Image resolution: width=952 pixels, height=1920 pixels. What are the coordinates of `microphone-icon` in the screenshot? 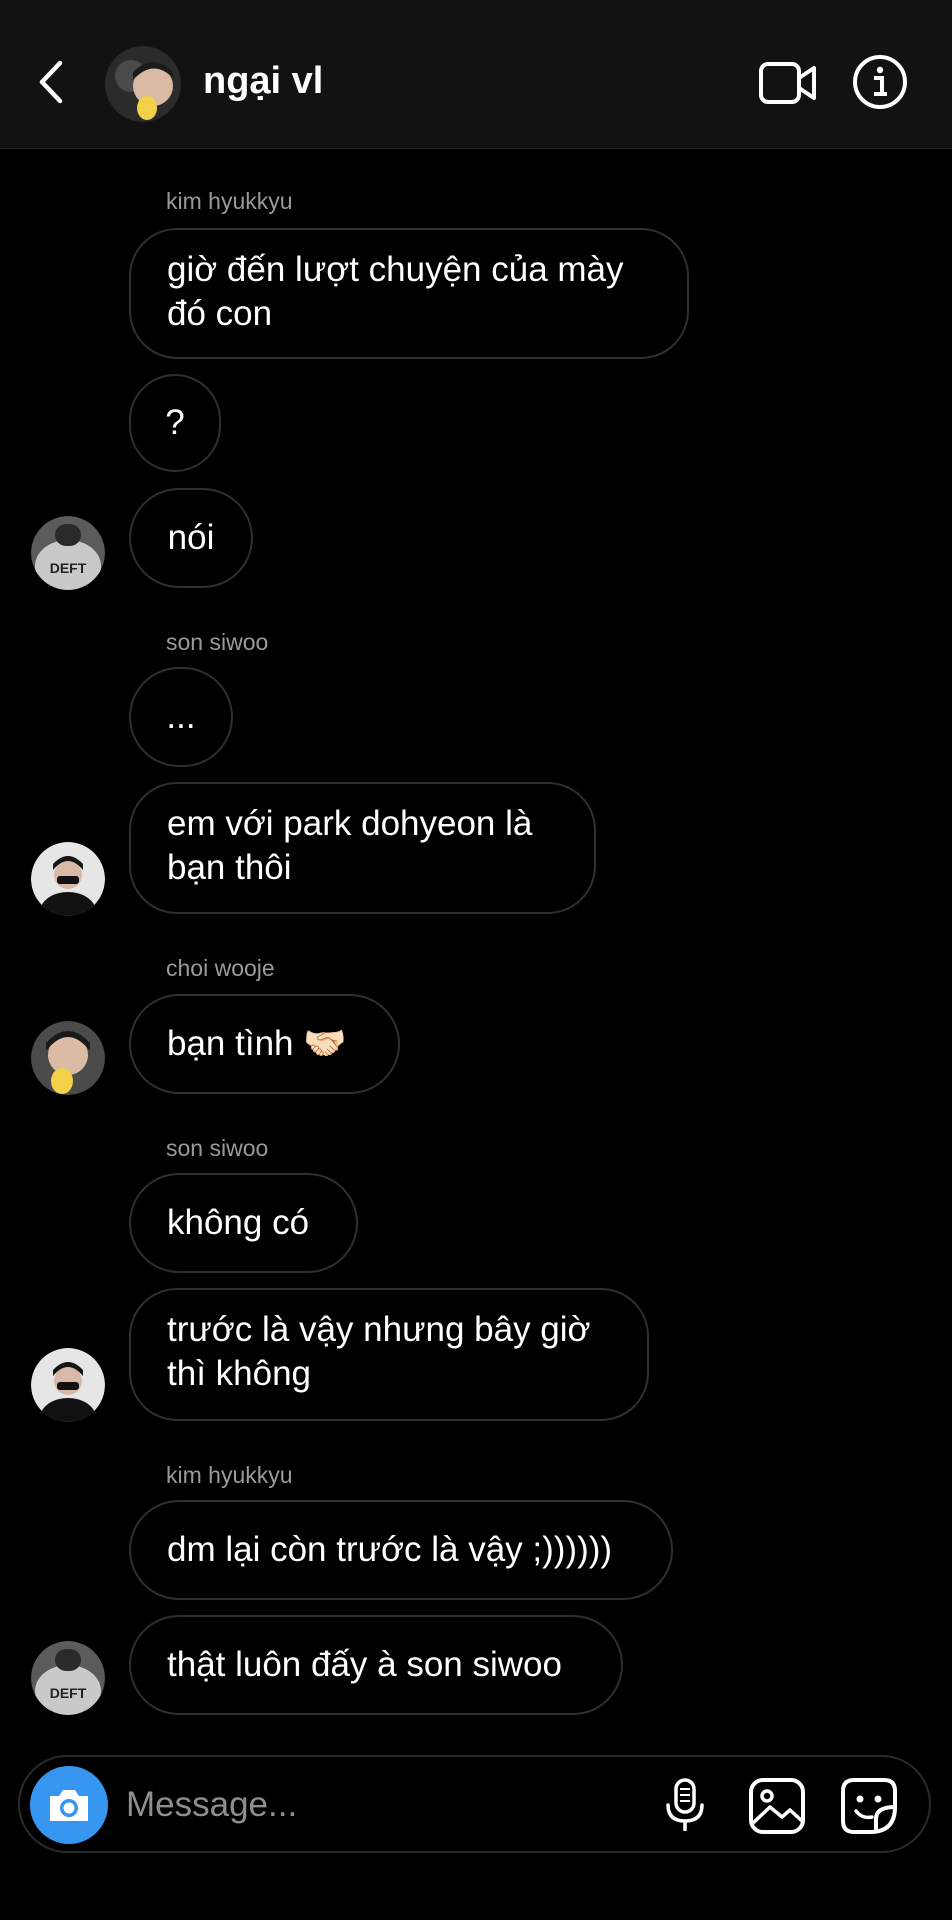 It's located at (685, 1806).